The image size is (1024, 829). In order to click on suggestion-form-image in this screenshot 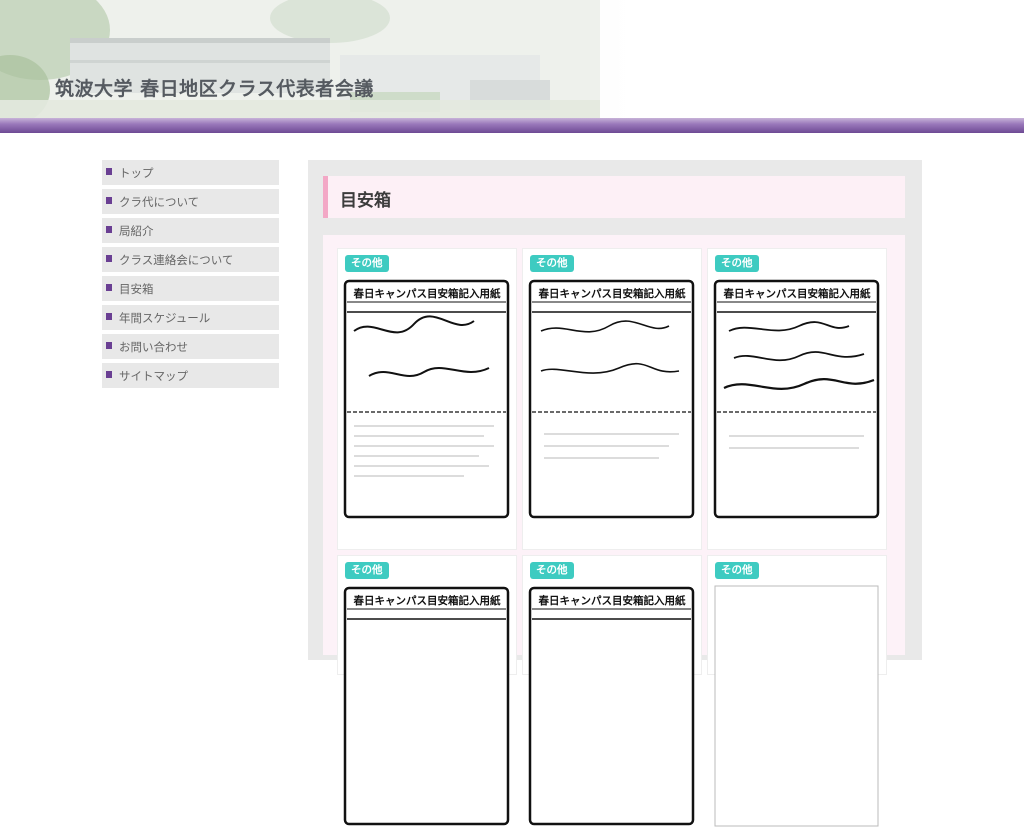, I will do `click(797, 705)`.